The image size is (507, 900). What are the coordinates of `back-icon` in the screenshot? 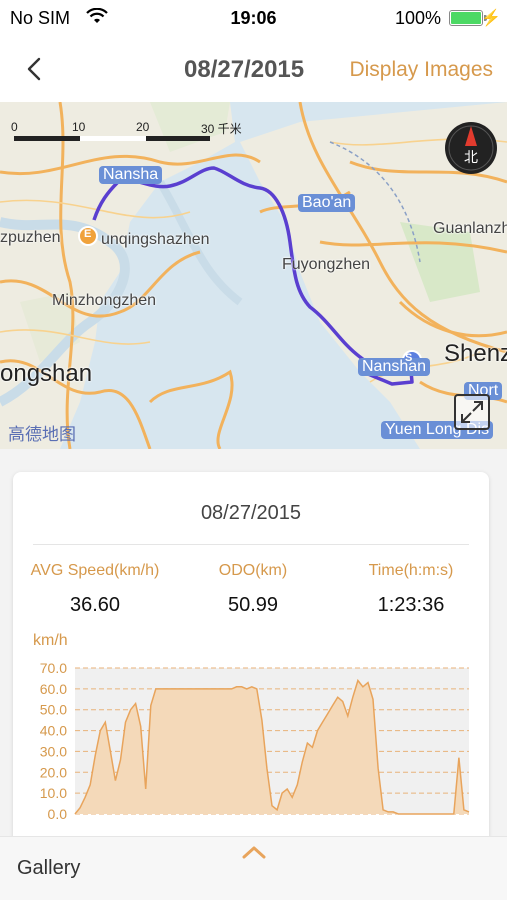 It's located at (35, 69).